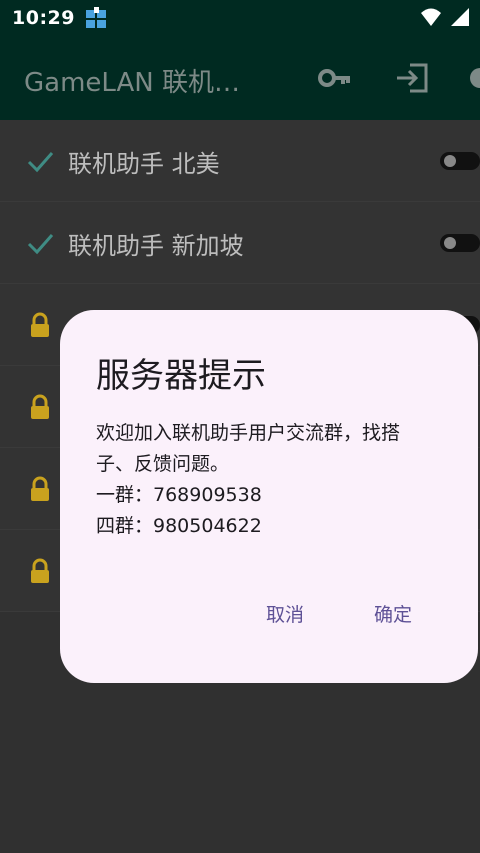 The height and width of the screenshot is (853, 480). Describe the element at coordinates (181, 376) in the screenshot. I see `dialog-title: 服务器提示` at that location.